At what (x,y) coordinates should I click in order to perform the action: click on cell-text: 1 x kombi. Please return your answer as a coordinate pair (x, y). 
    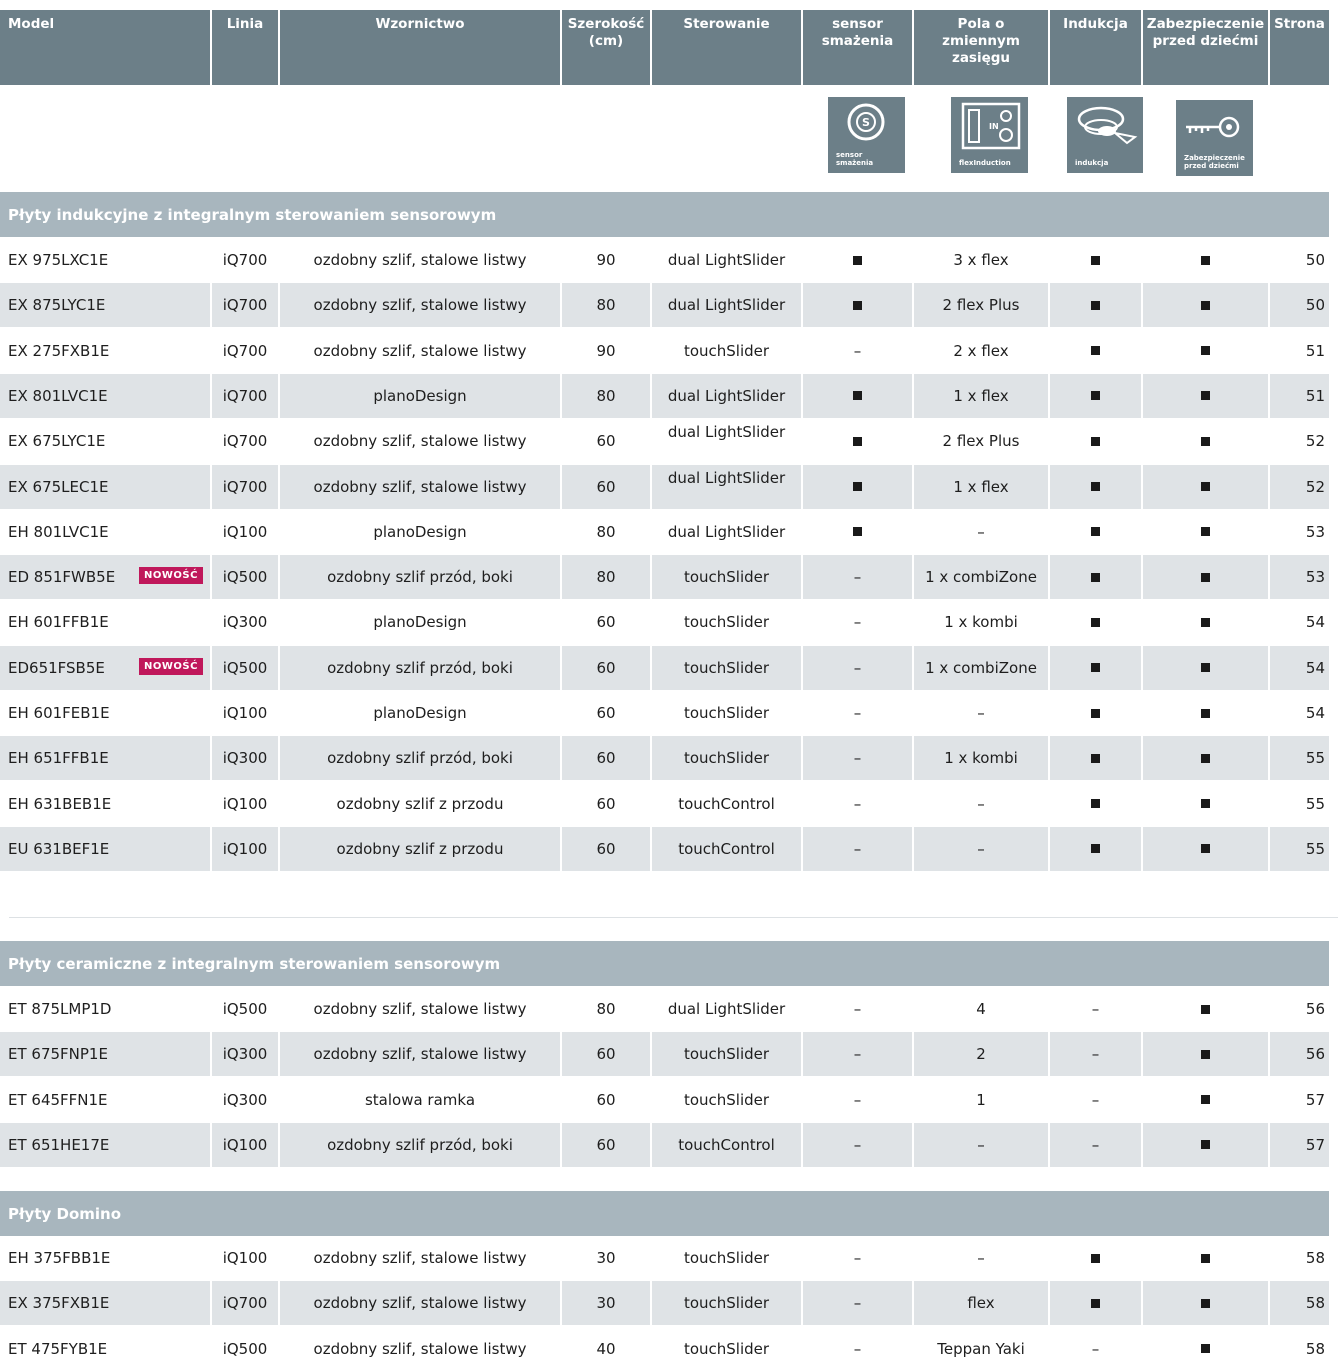
    Looking at the image, I should click on (981, 622).